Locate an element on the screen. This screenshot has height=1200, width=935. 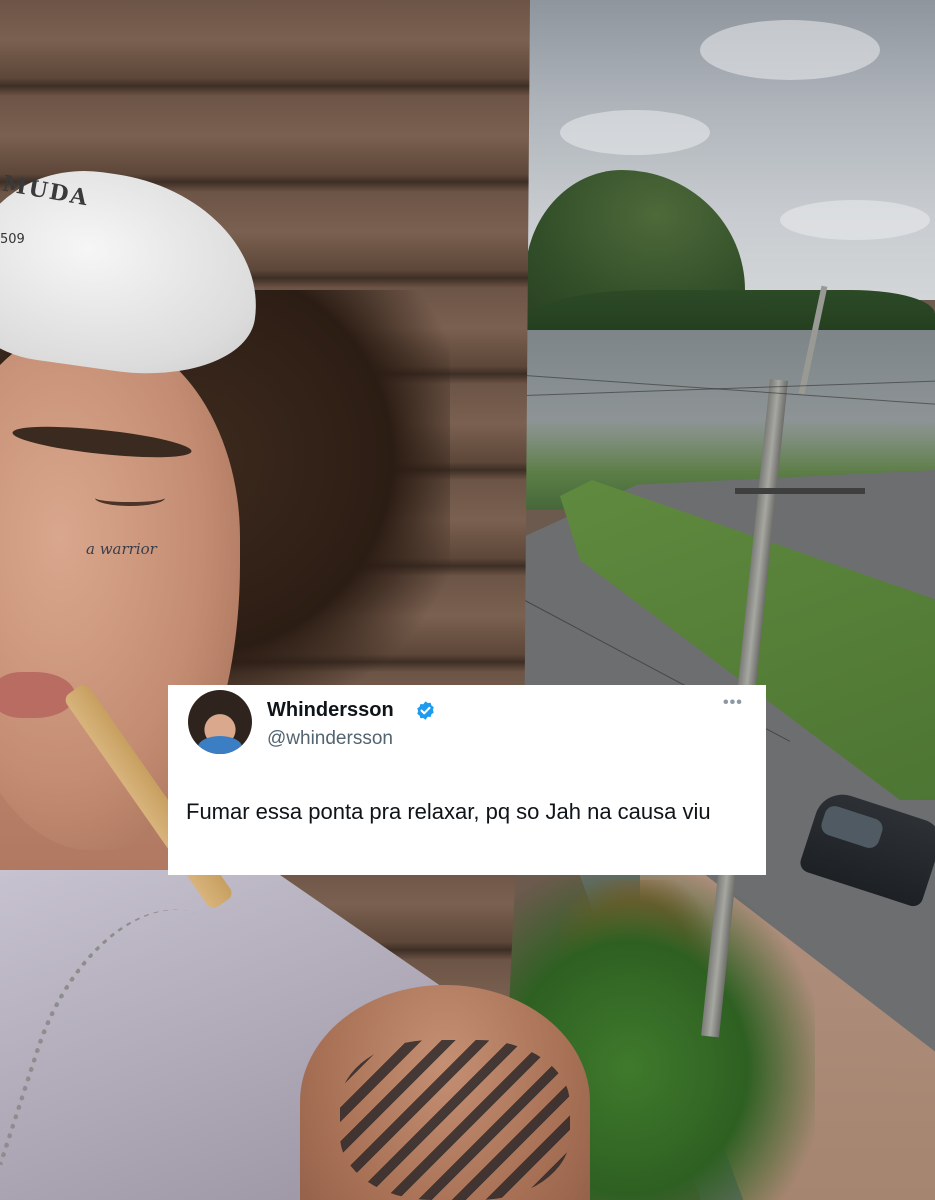
display-name: Whindersson is located at coordinates (330, 710).